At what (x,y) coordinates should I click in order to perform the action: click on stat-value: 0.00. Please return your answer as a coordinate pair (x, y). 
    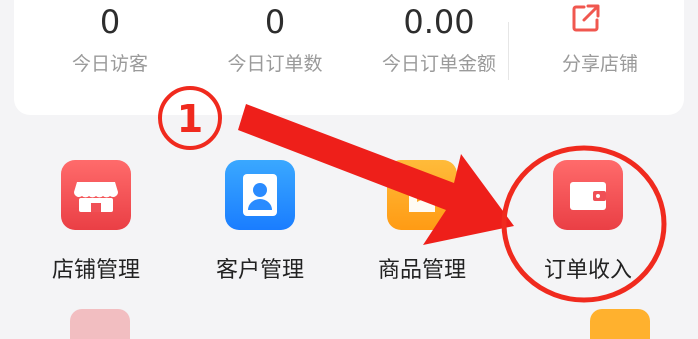
    Looking at the image, I should click on (439, 22).